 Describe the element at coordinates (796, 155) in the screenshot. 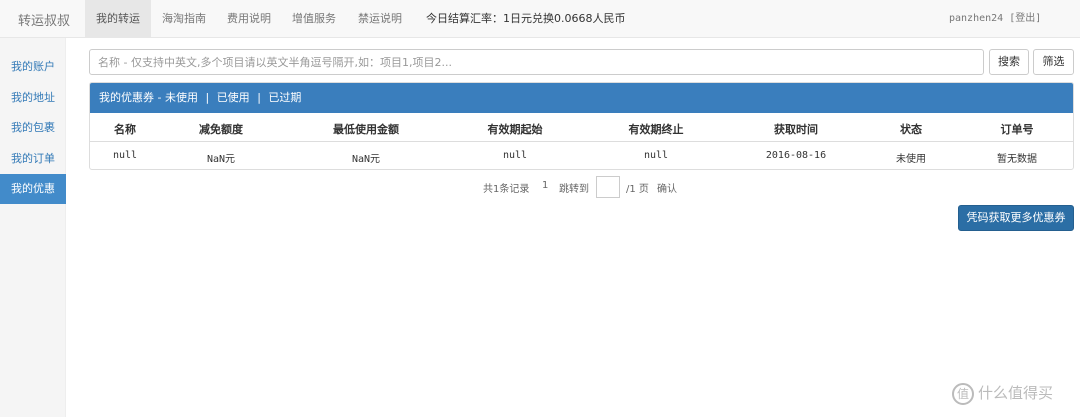

I see `cell-obtained: 2016-08-16` at that location.